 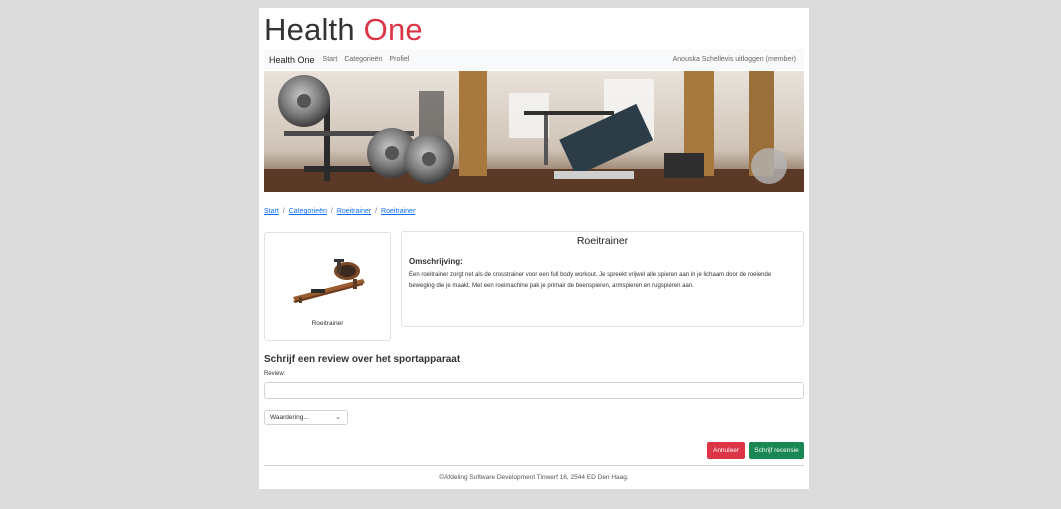 What do you see at coordinates (534, 131) in the screenshot?
I see `hero-banner-image` at bounding box center [534, 131].